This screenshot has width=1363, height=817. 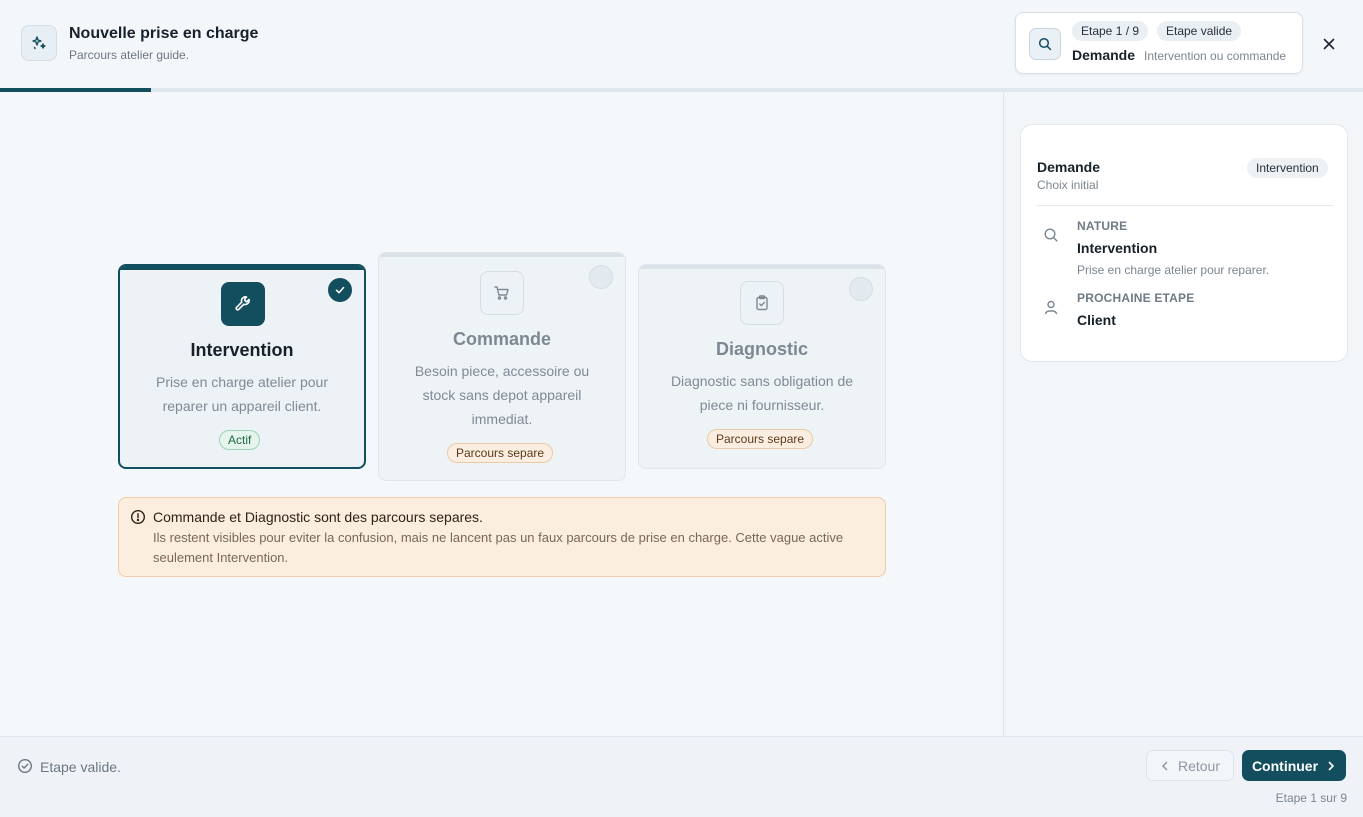 What do you see at coordinates (1136, 298) in the screenshot?
I see `summary-row-label: PROCHAINE ETAPE` at bounding box center [1136, 298].